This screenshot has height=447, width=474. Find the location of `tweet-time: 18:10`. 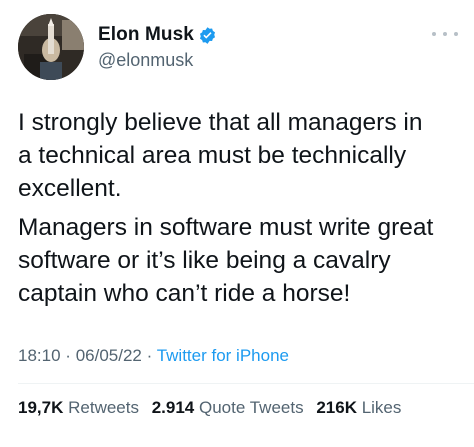

tweet-time: 18:10 is located at coordinates (39, 355).